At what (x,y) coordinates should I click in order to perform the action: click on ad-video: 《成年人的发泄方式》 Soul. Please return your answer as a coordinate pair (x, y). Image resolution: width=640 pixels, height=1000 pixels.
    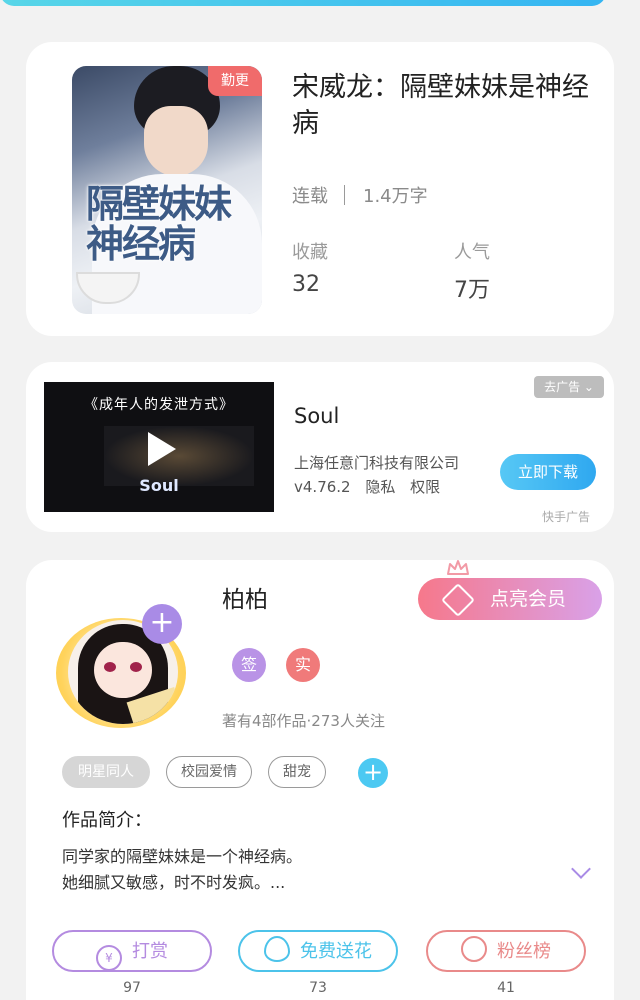
    Looking at the image, I should click on (159, 447).